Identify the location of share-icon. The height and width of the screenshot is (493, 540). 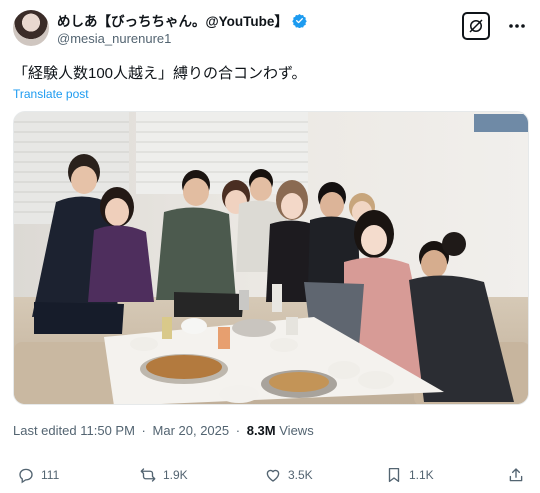
(516, 475).